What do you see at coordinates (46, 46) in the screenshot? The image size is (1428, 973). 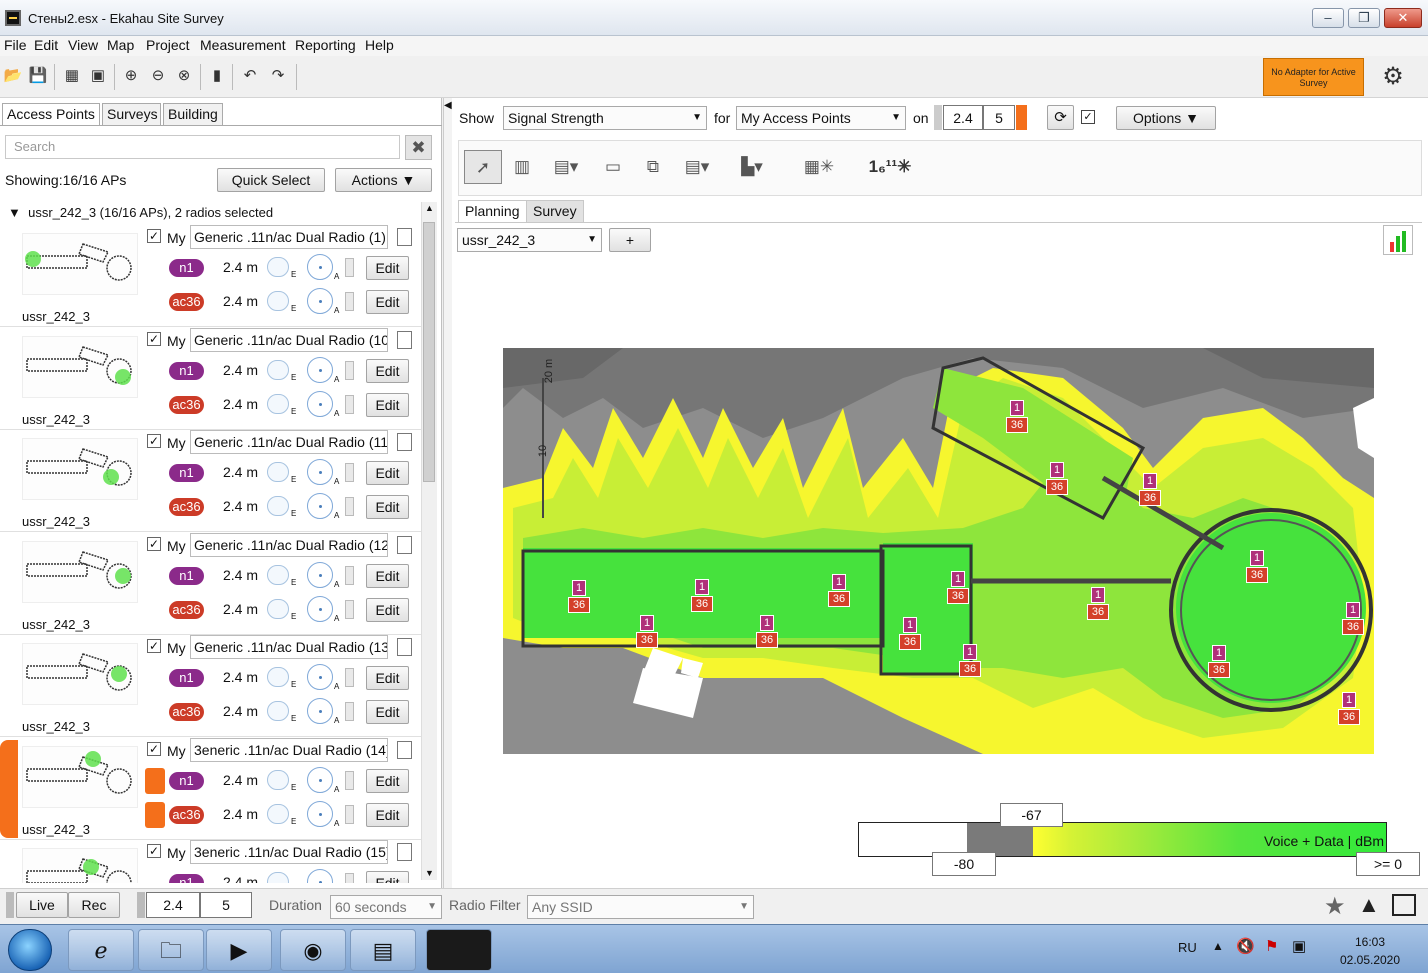 I see `menu-edit: Edit` at bounding box center [46, 46].